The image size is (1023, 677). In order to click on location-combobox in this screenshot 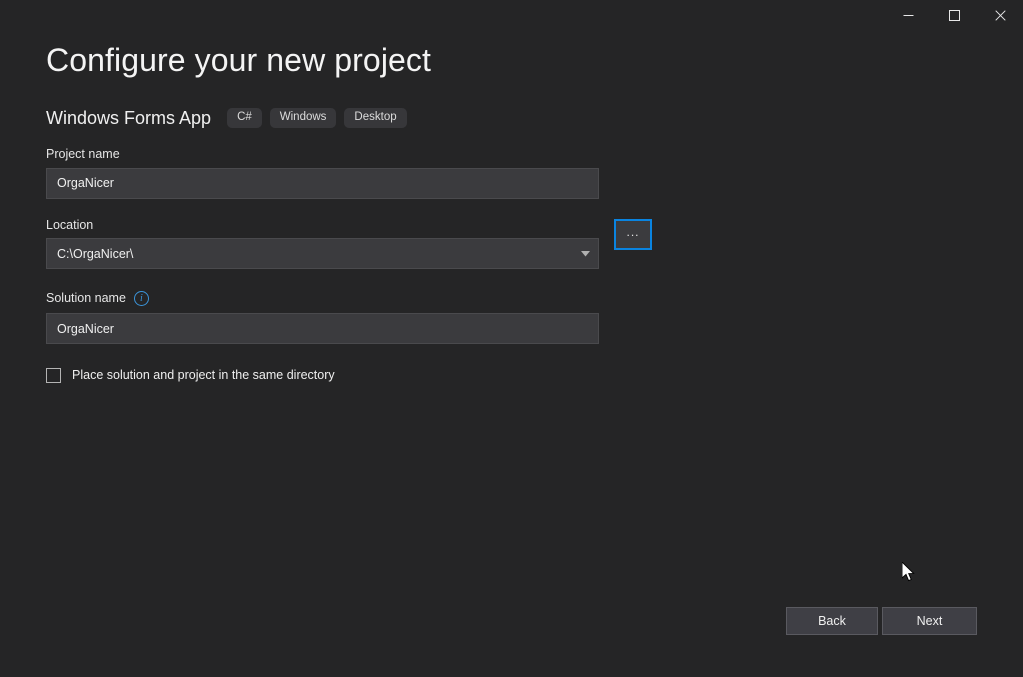, I will do `click(322, 253)`.